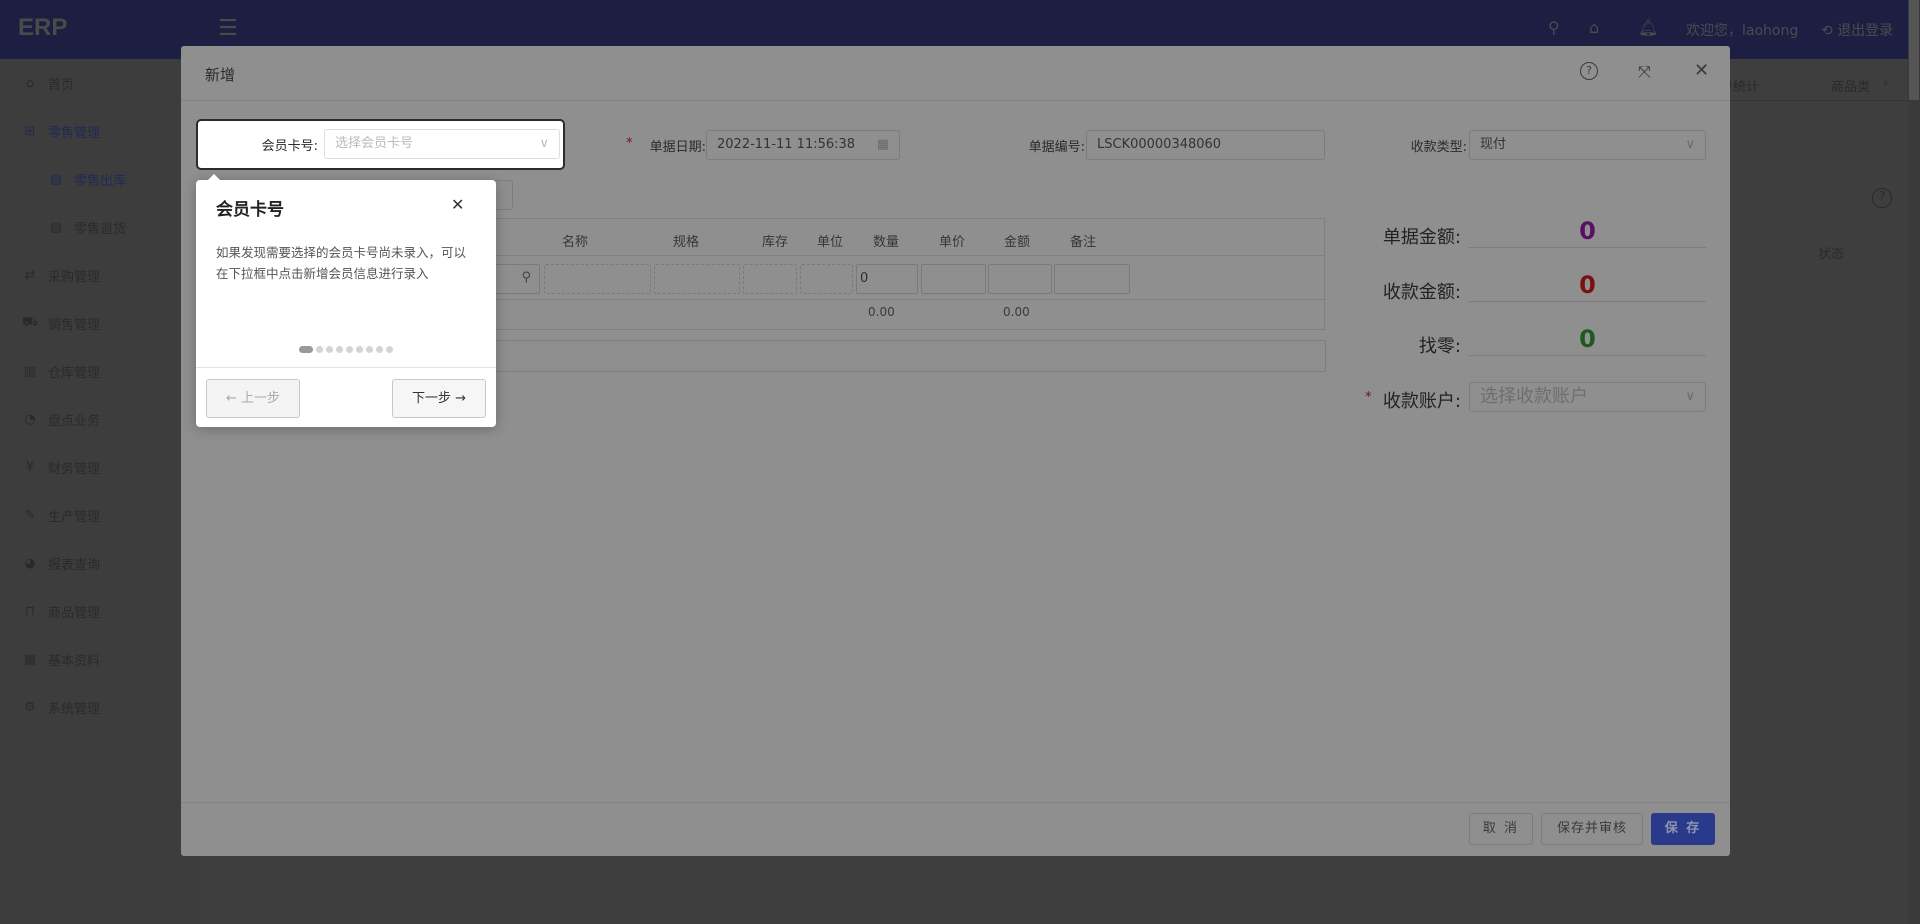 The height and width of the screenshot is (924, 1920). Describe the element at coordinates (952, 242) in the screenshot. I see `col-price: 单价` at that location.